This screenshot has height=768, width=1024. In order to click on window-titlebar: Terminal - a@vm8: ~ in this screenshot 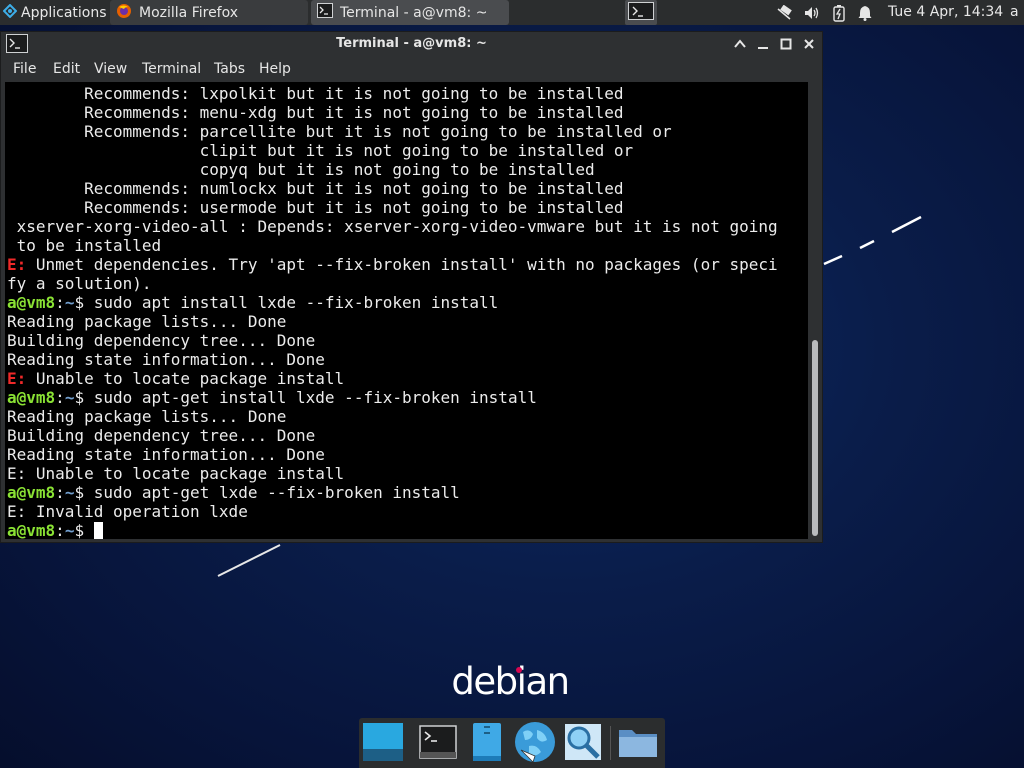, I will do `click(411, 44)`.